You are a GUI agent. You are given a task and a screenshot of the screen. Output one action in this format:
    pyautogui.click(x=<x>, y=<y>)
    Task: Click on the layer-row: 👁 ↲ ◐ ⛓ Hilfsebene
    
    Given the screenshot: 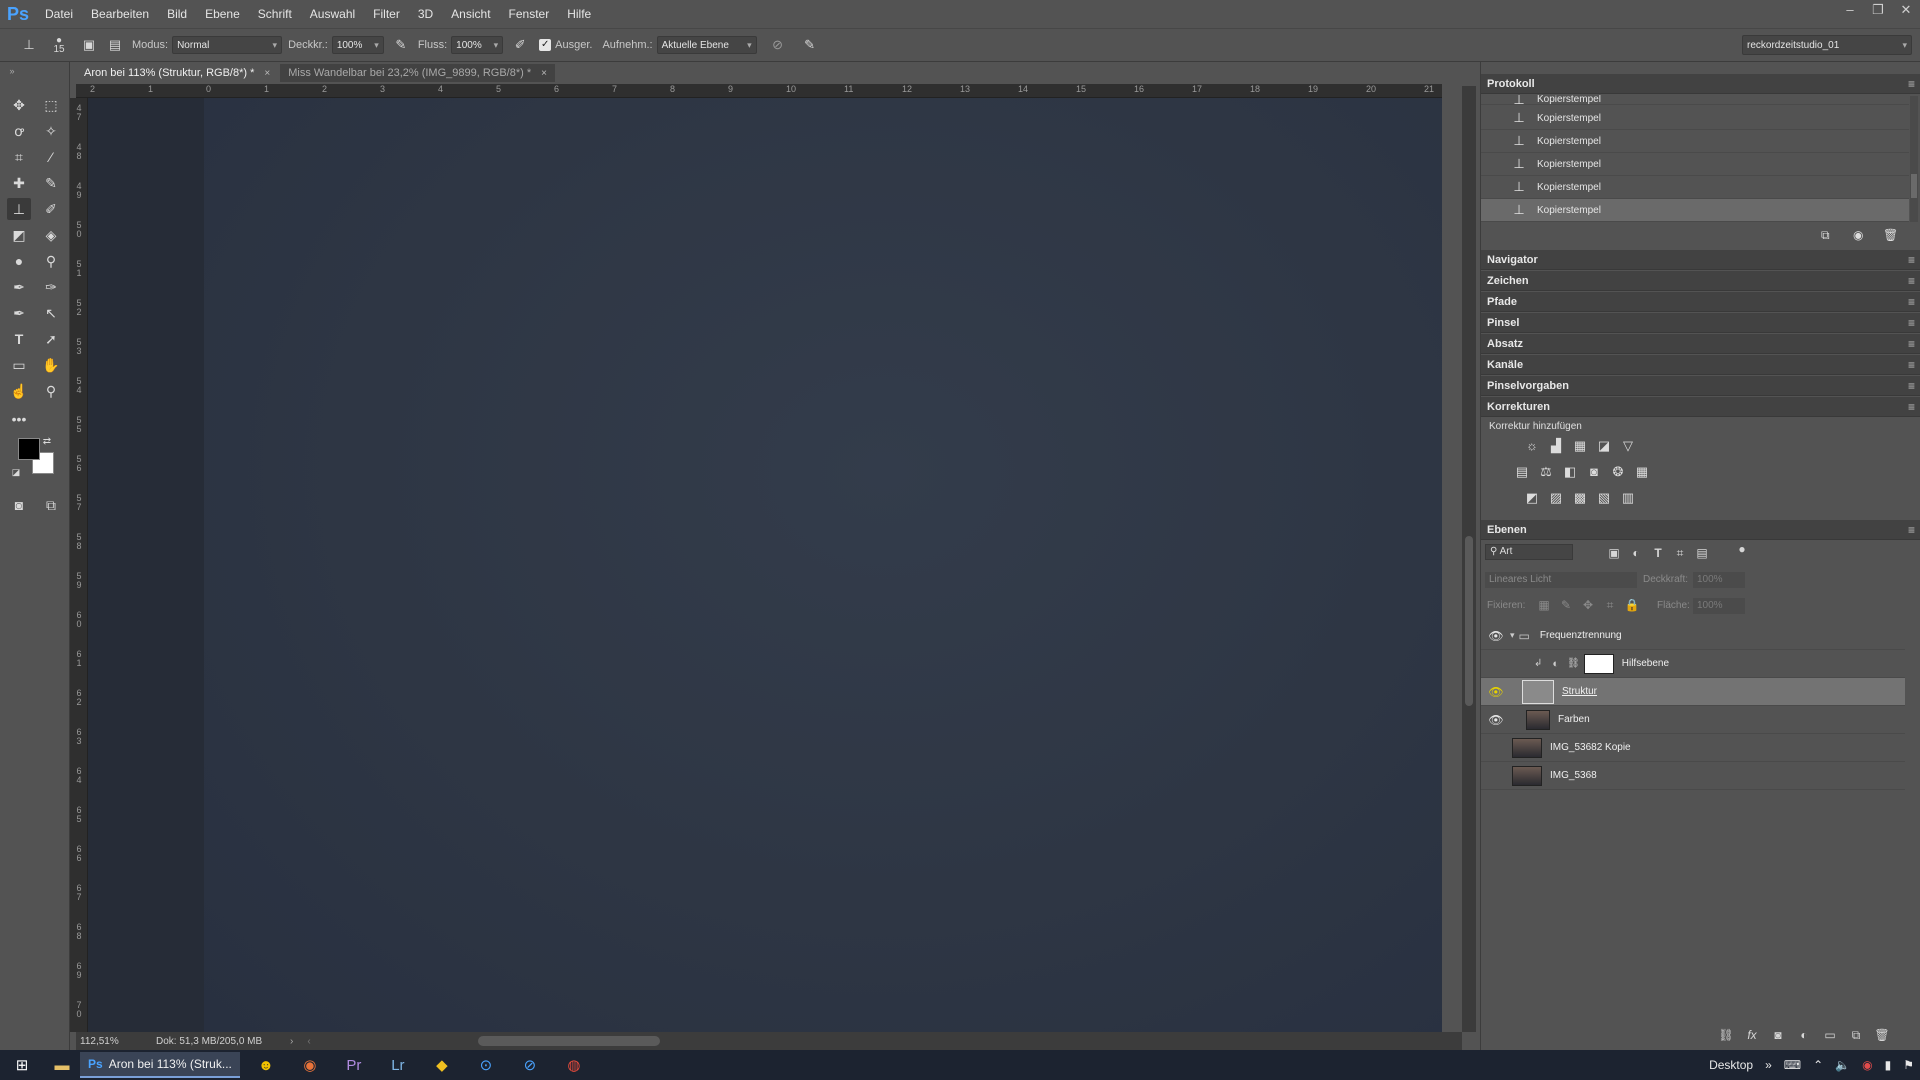 What is the action you would take?
    pyautogui.click(x=1693, y=664)
    